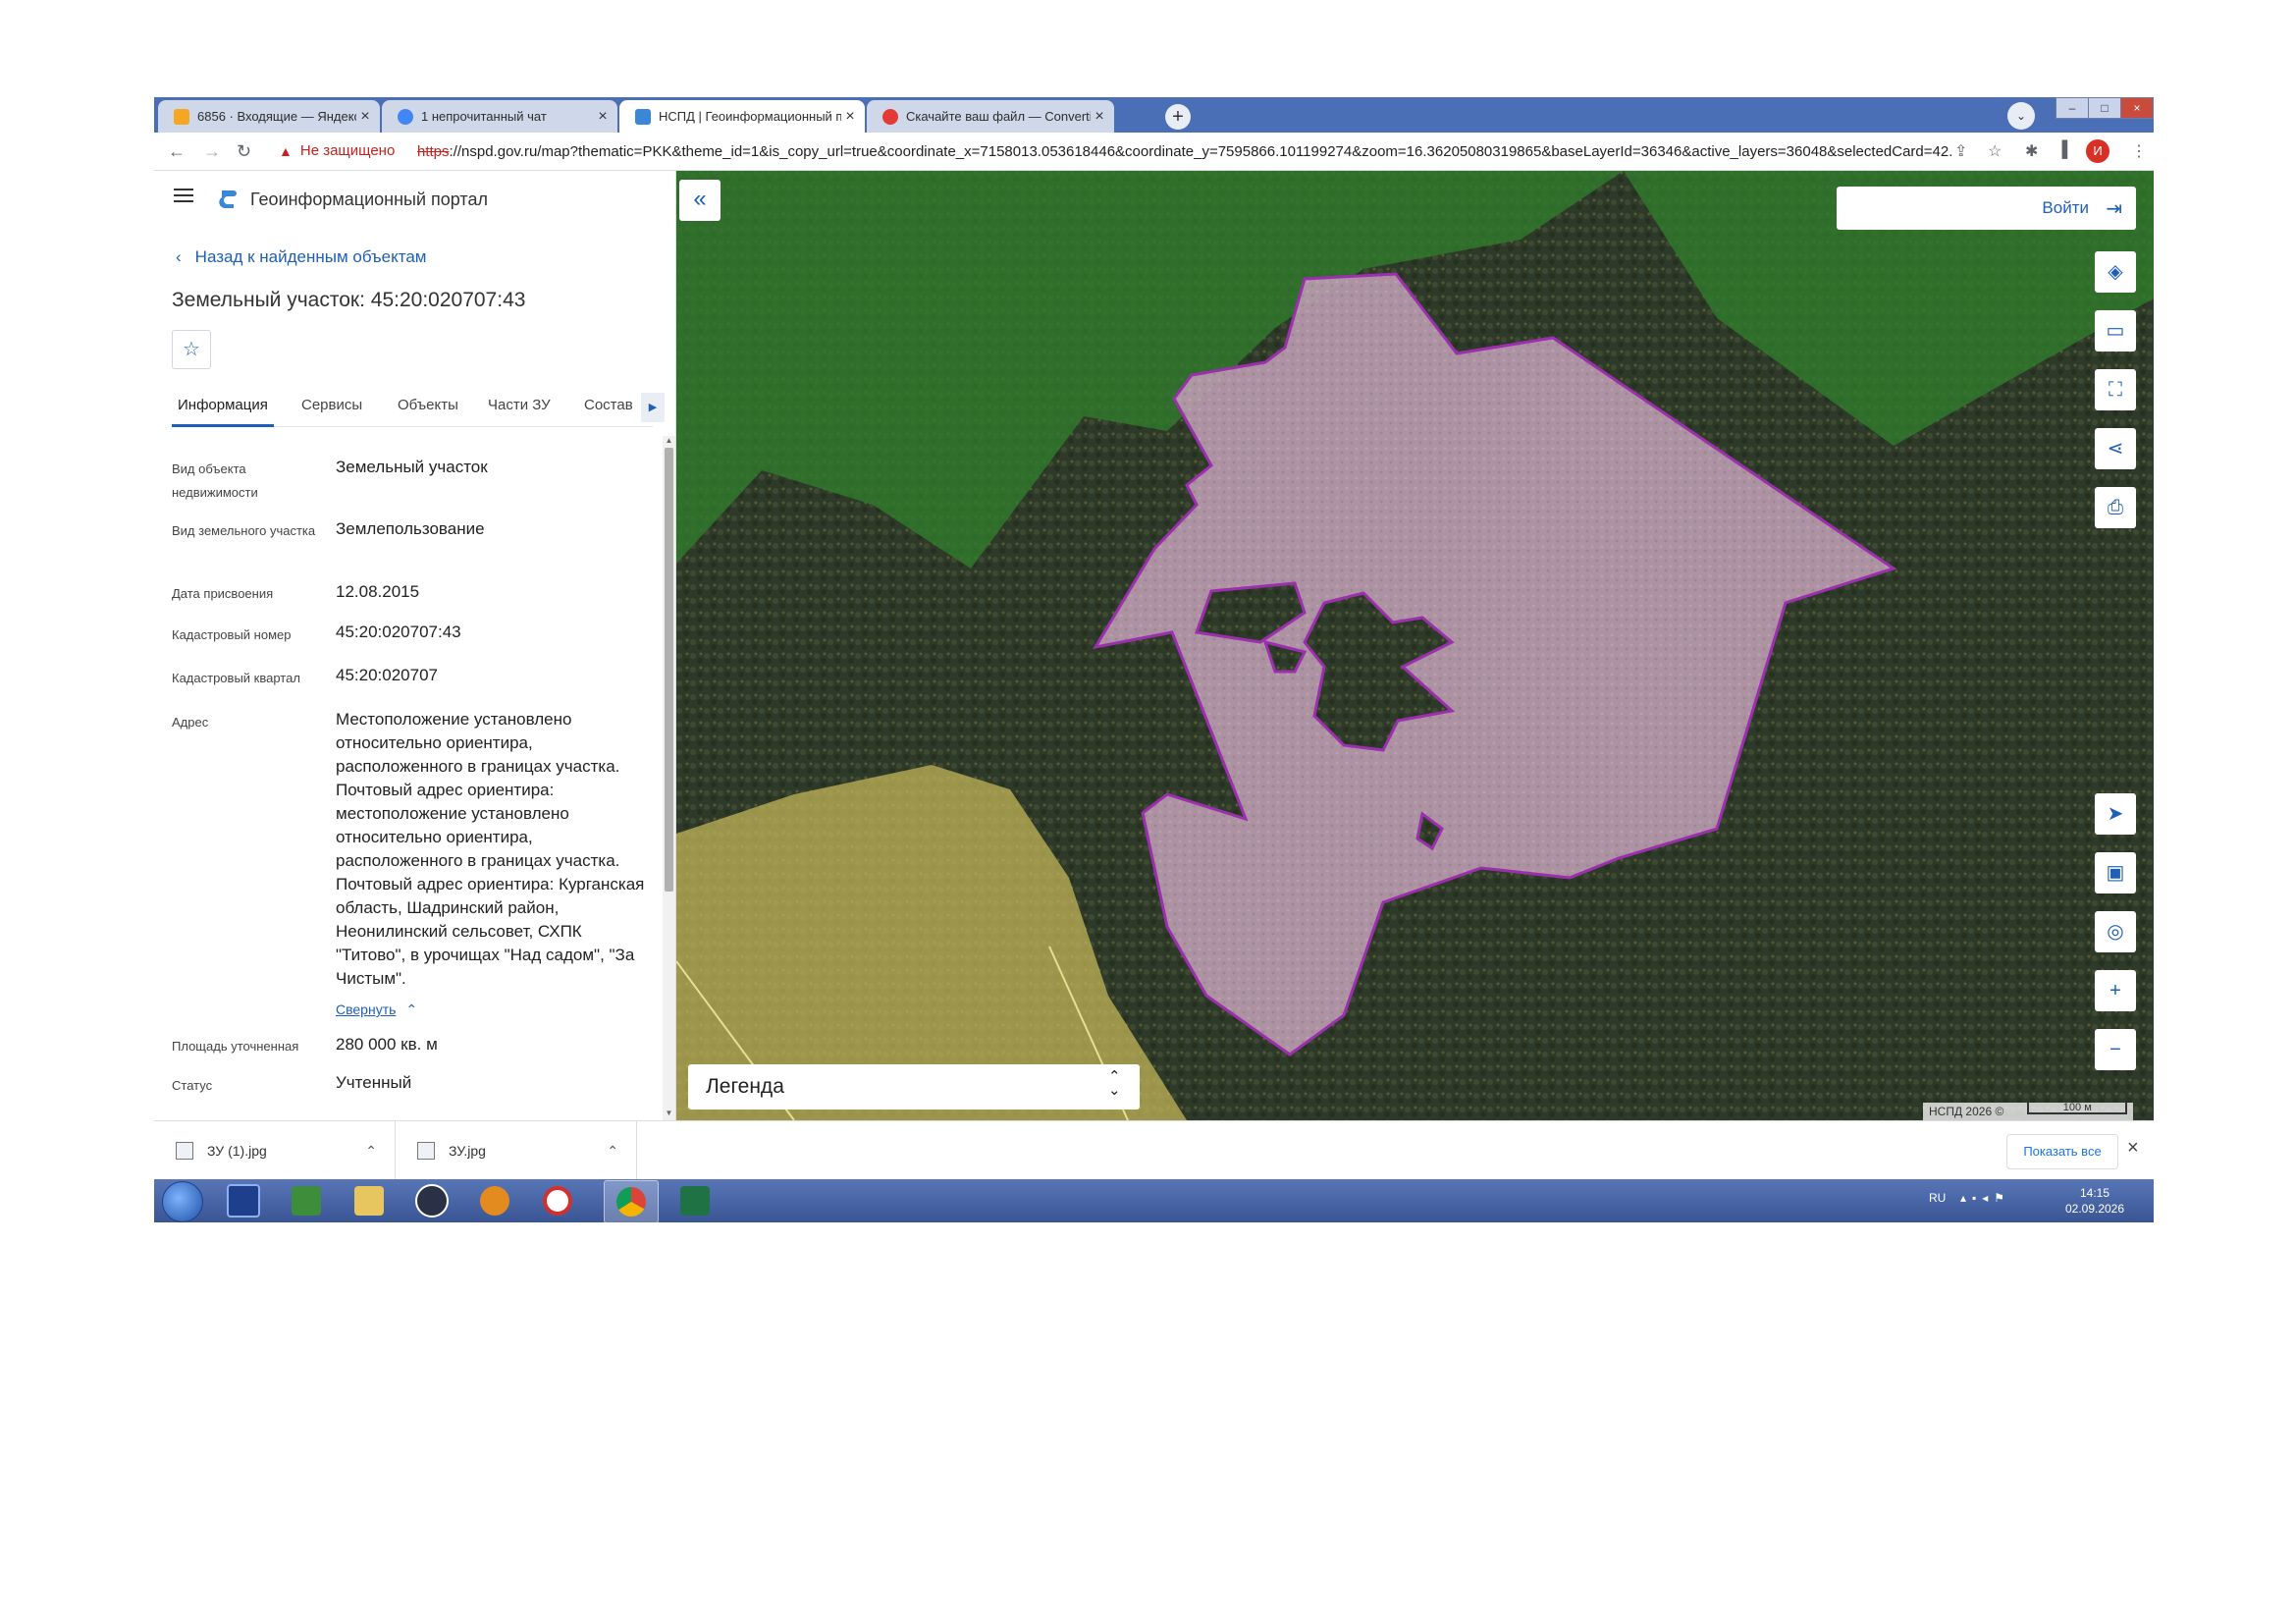 The width and height of the screenshot is (2296, 1624). Describe the element at coordinates (1960, 151) in the screenshot. I see `share-page-icon: ⇪` at that location.